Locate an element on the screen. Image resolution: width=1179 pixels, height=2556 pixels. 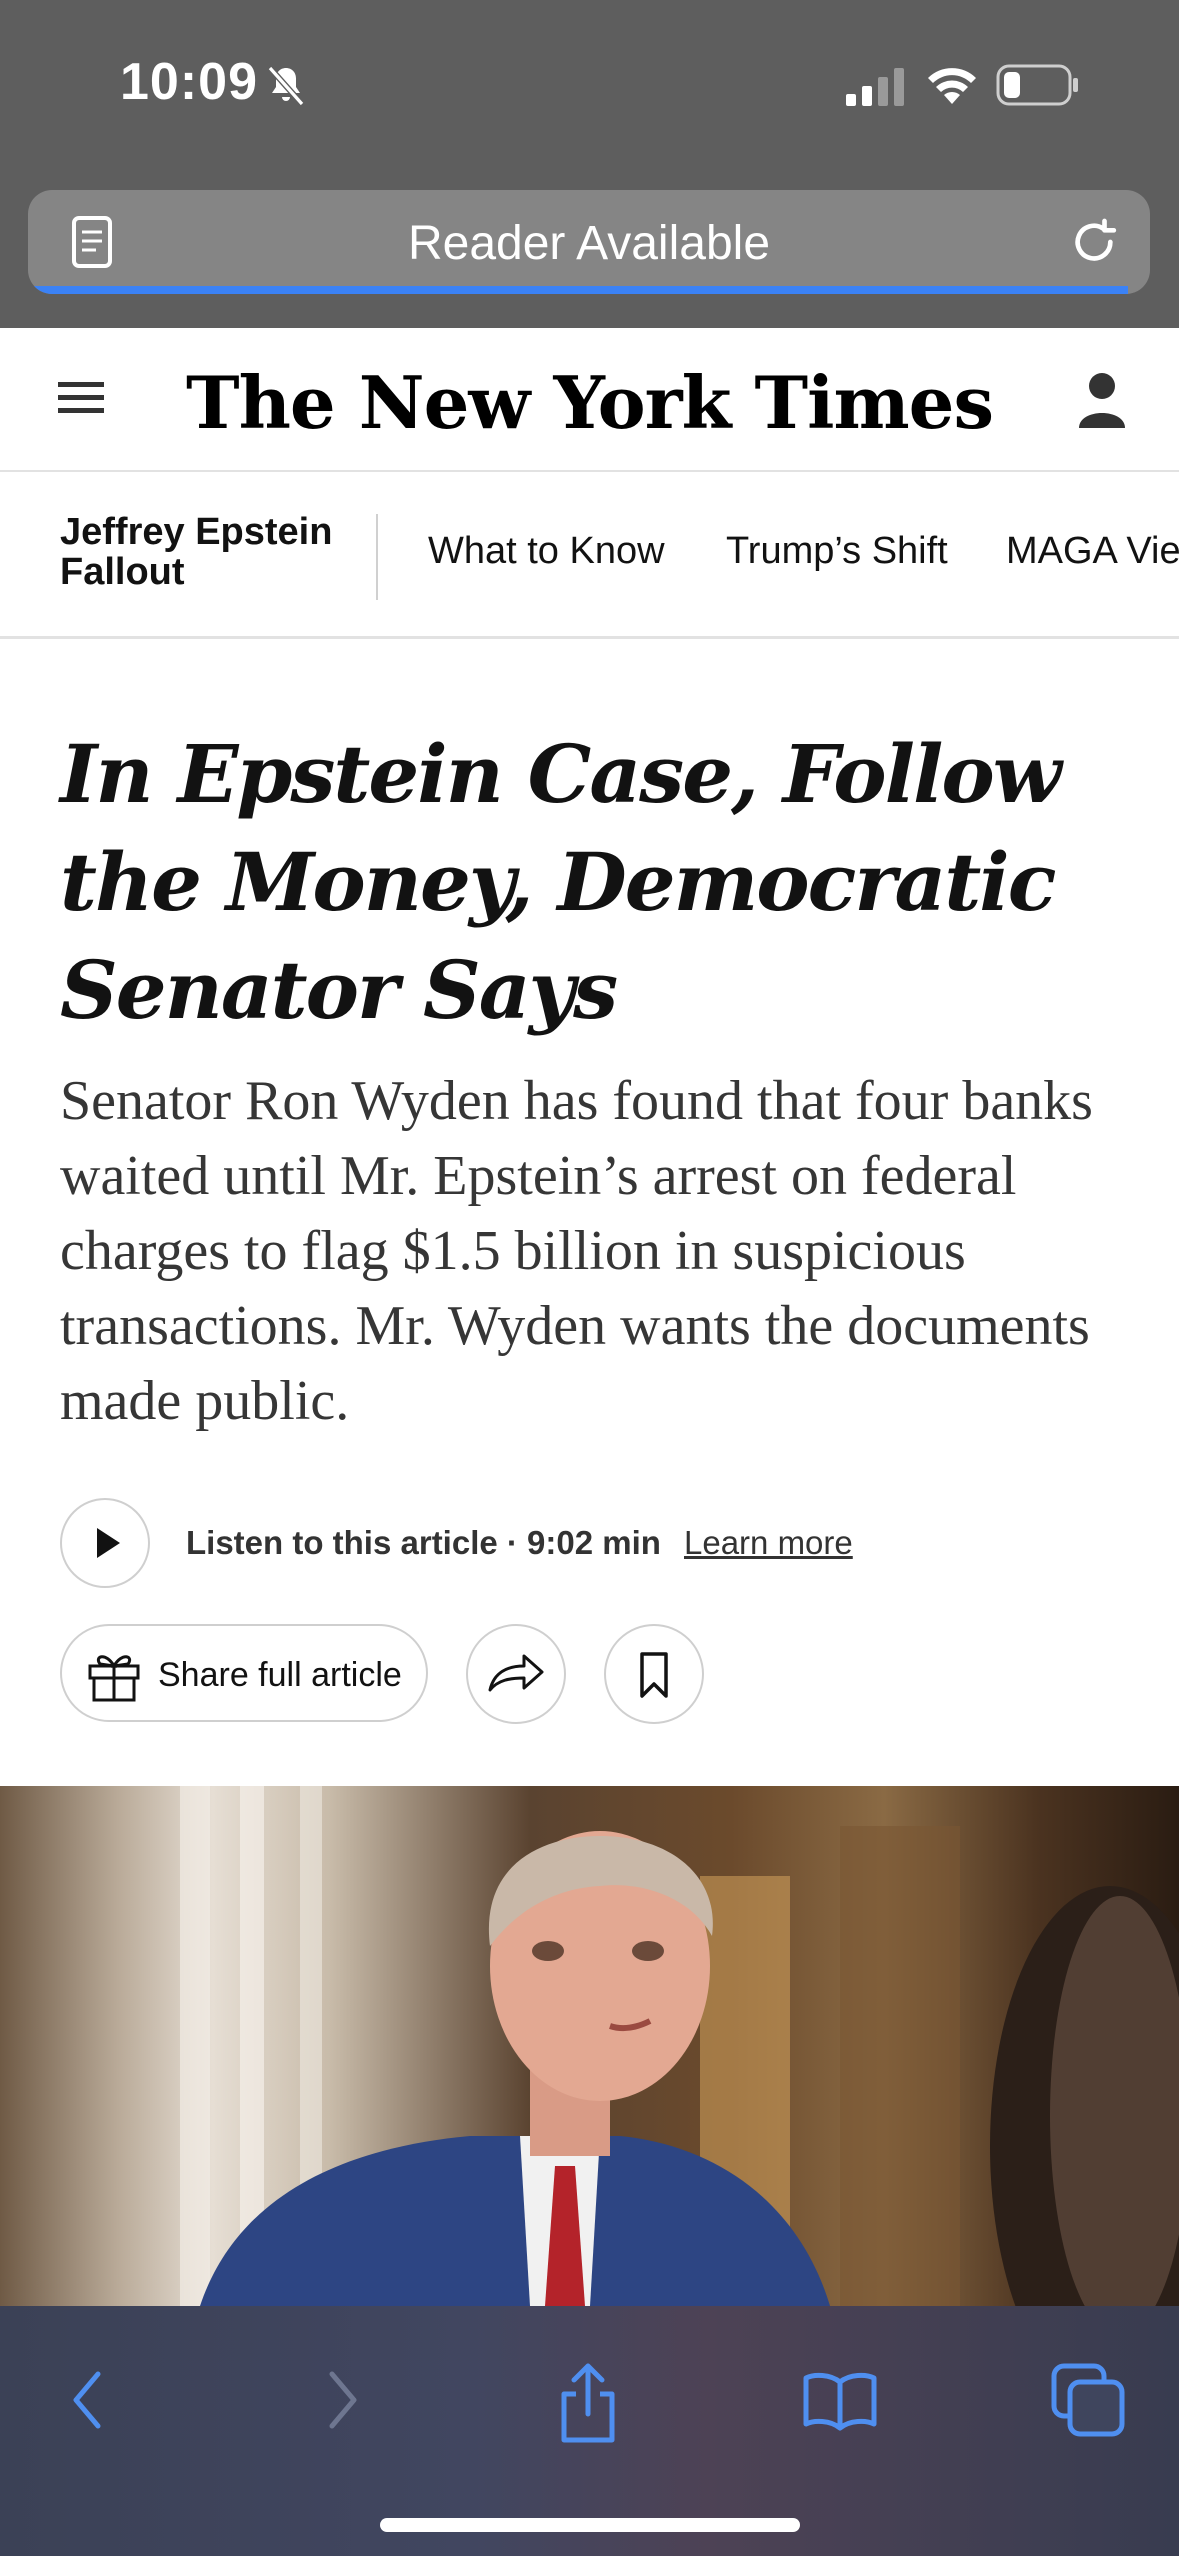
page-load-progress is located at coordinates (578, 290).